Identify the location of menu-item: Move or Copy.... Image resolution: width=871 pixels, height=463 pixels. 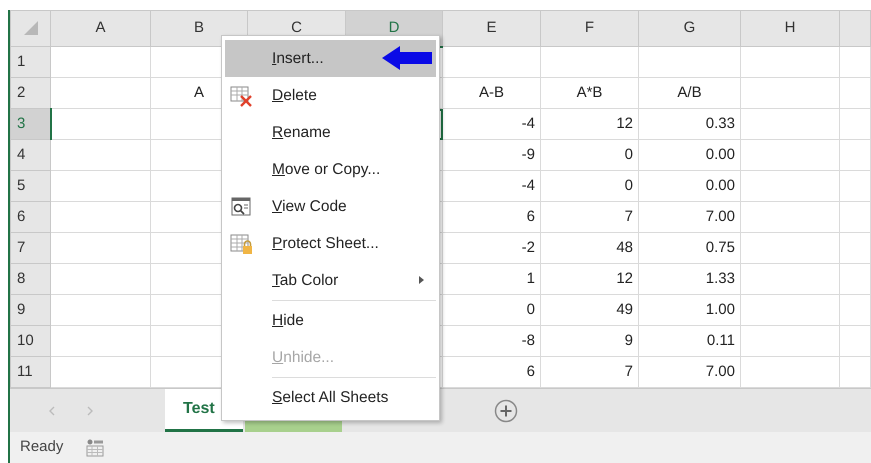
(330, 169).